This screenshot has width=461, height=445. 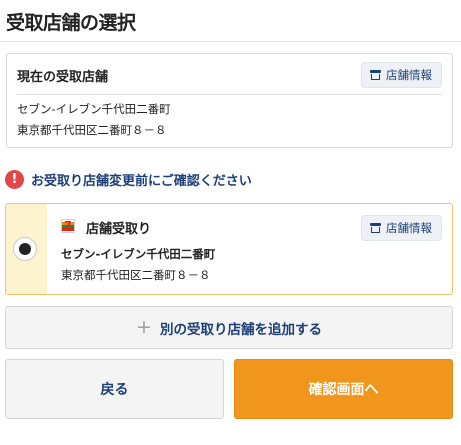 I want to click on page-title: 受取店舗の選択, so click(x=71, y=23).